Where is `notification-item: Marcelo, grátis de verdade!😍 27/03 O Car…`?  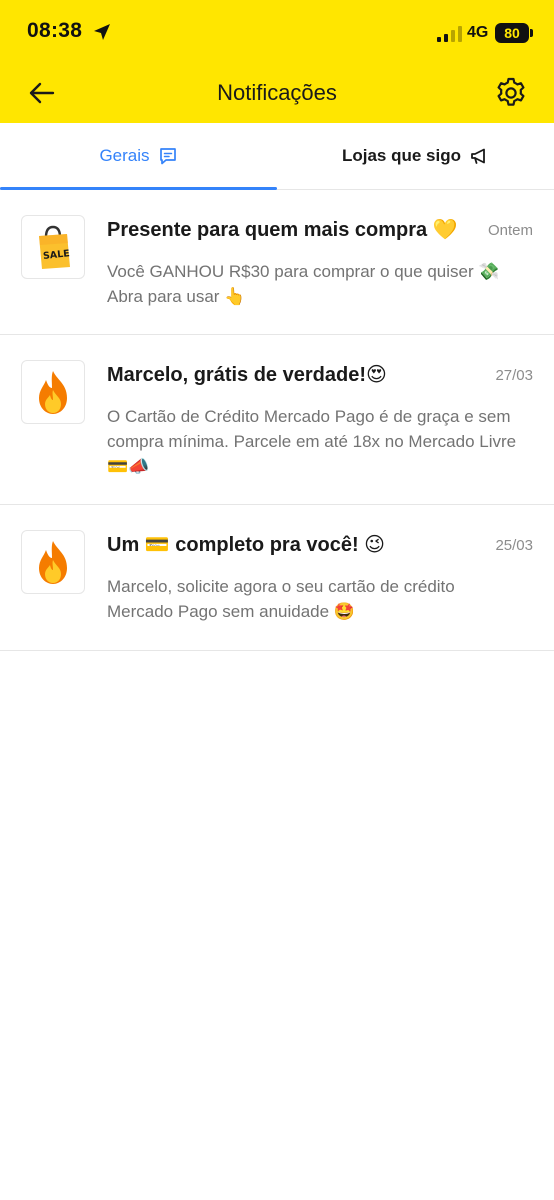 notification-item: Marcelo, grátis de verdade!😍 27/03 O Car… is located at coordinates (277, 420).